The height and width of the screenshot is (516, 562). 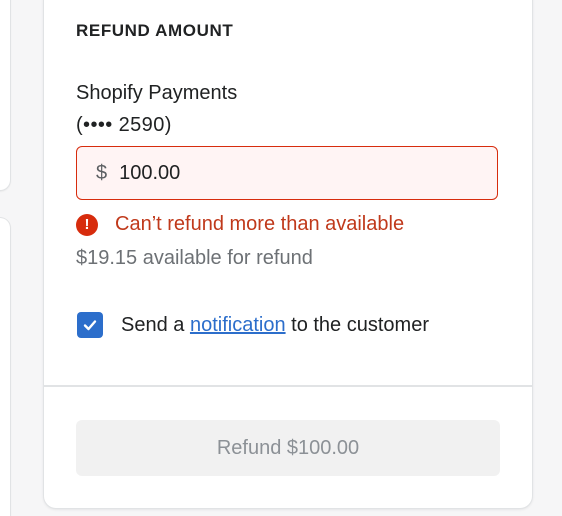 I want to click on notify-checkbox, so click(x=90, y=325).